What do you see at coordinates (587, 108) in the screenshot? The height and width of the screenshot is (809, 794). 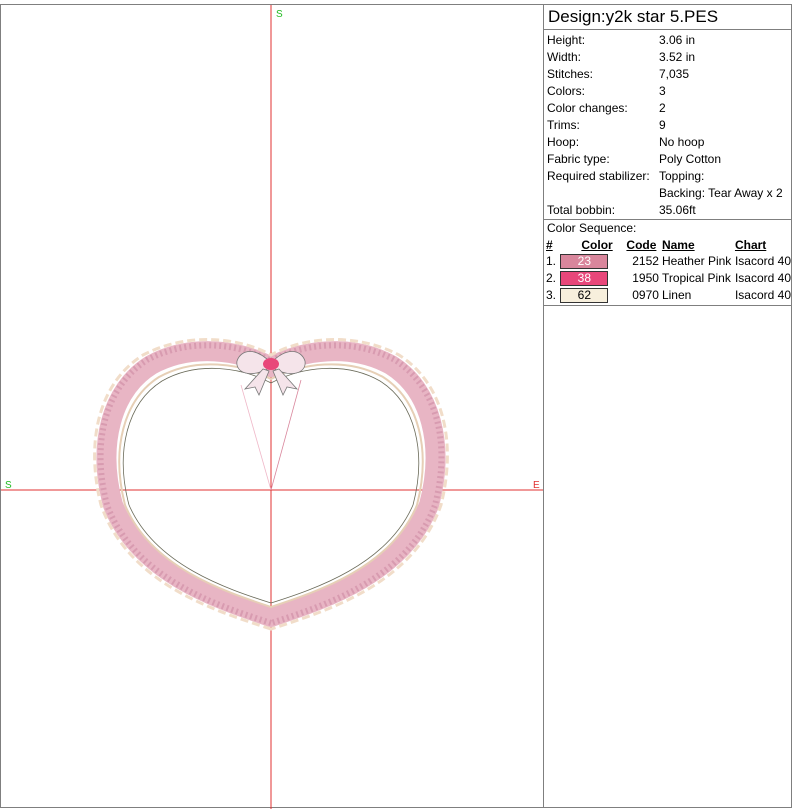 I see `property-label: Color changes:` at bounding box center [587, 108].